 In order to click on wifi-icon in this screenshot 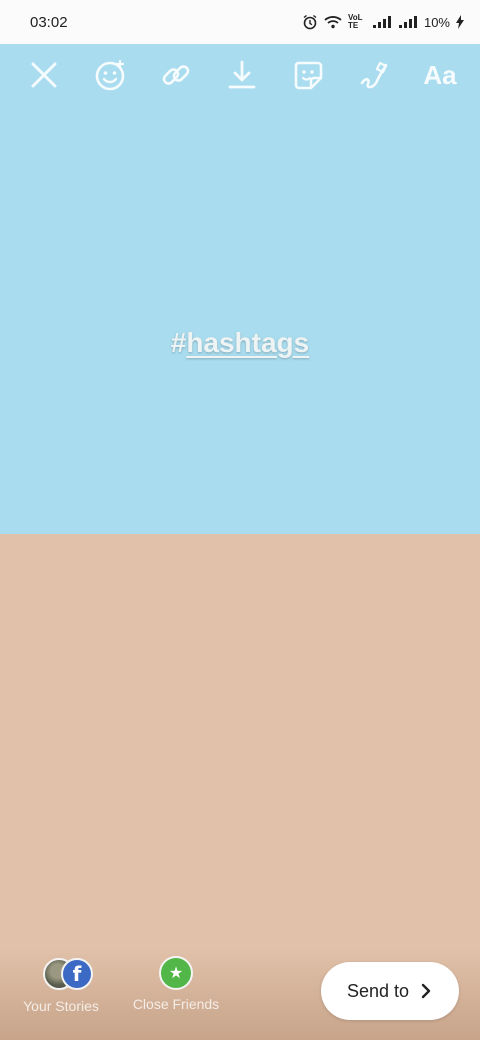, I will do `click(333, 22)`.